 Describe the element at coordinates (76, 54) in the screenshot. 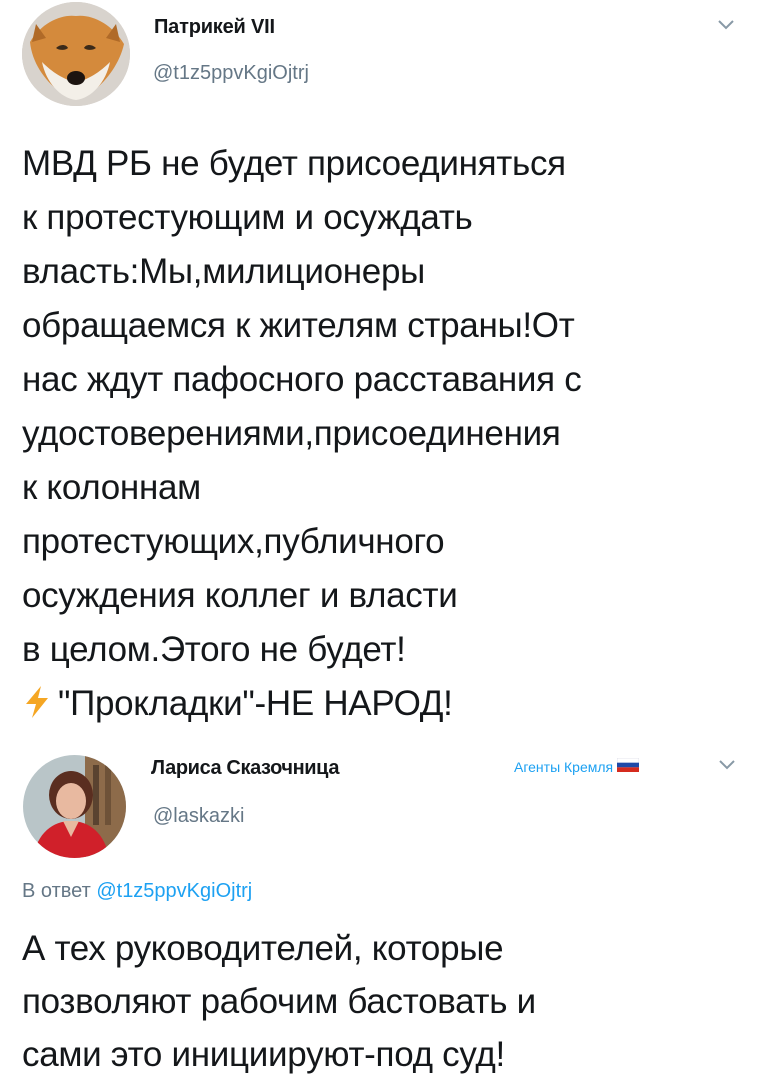

I see `fox-avatar-icon` at that location.